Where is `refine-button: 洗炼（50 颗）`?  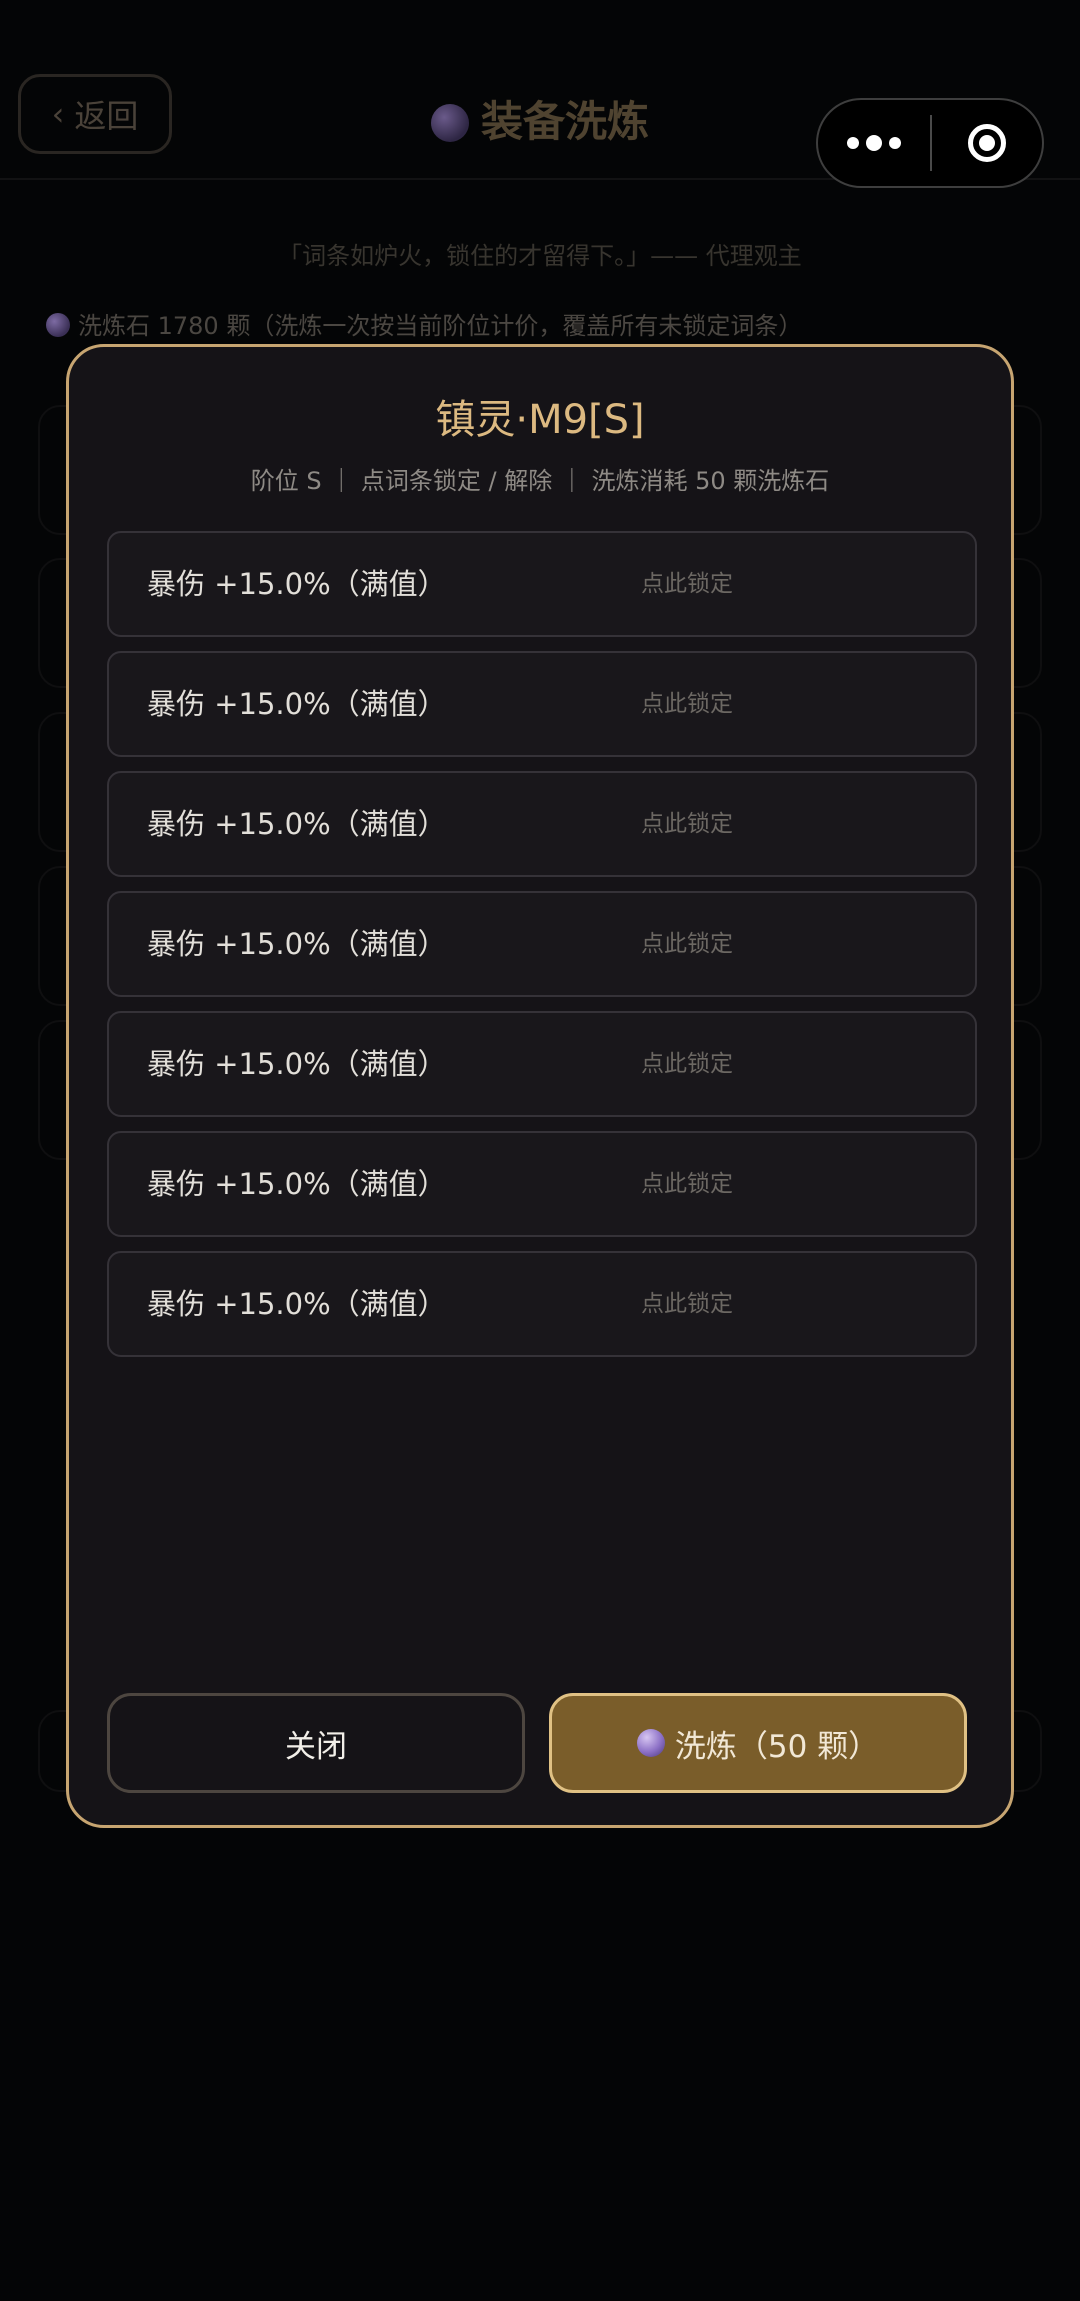
refine-button: 洗炼（50 颗） is located at coordinates (758, 1743).